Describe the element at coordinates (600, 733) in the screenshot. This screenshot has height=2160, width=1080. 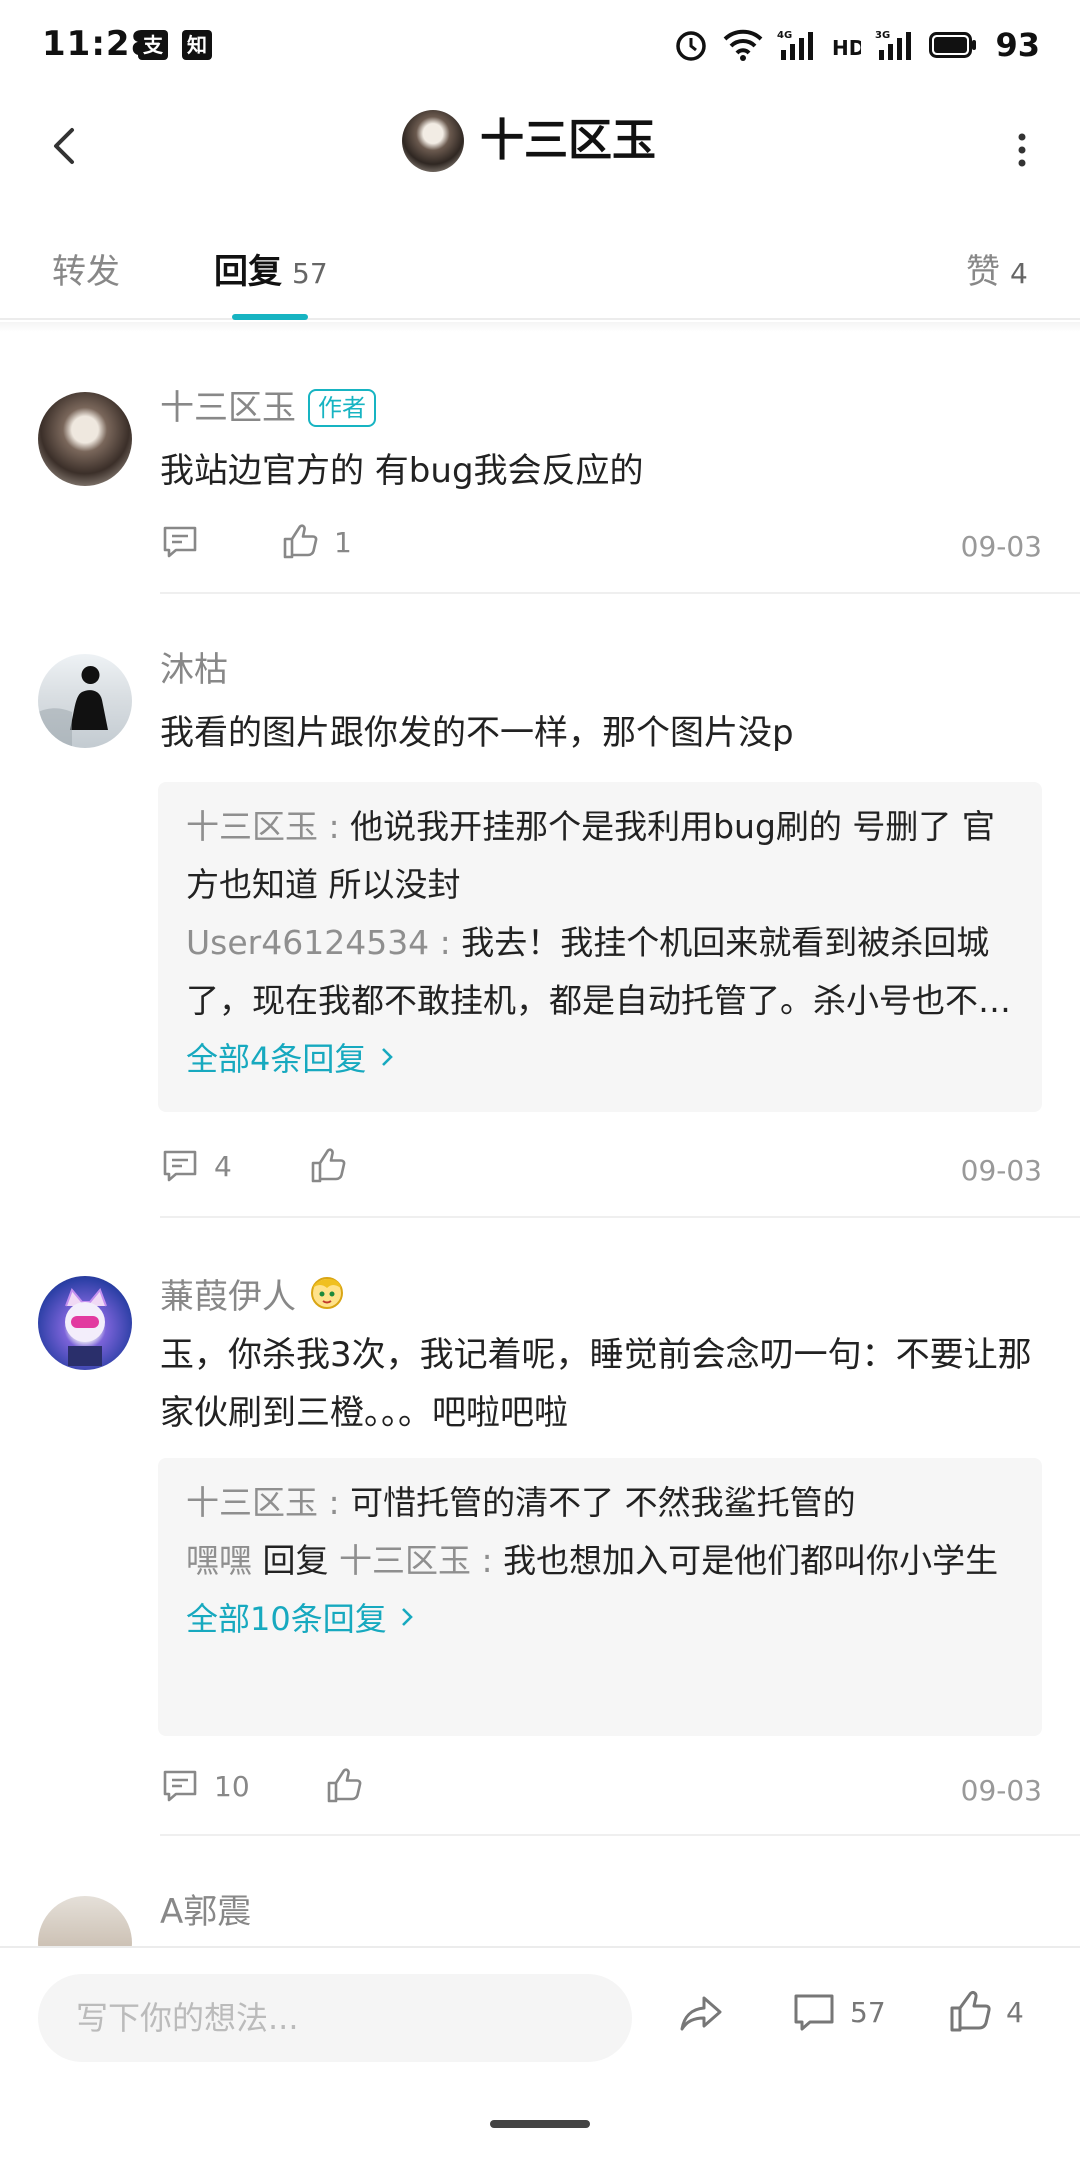
I see `comment-text: 我看的图片跟你发的不一样，那个图片没p` at that location.